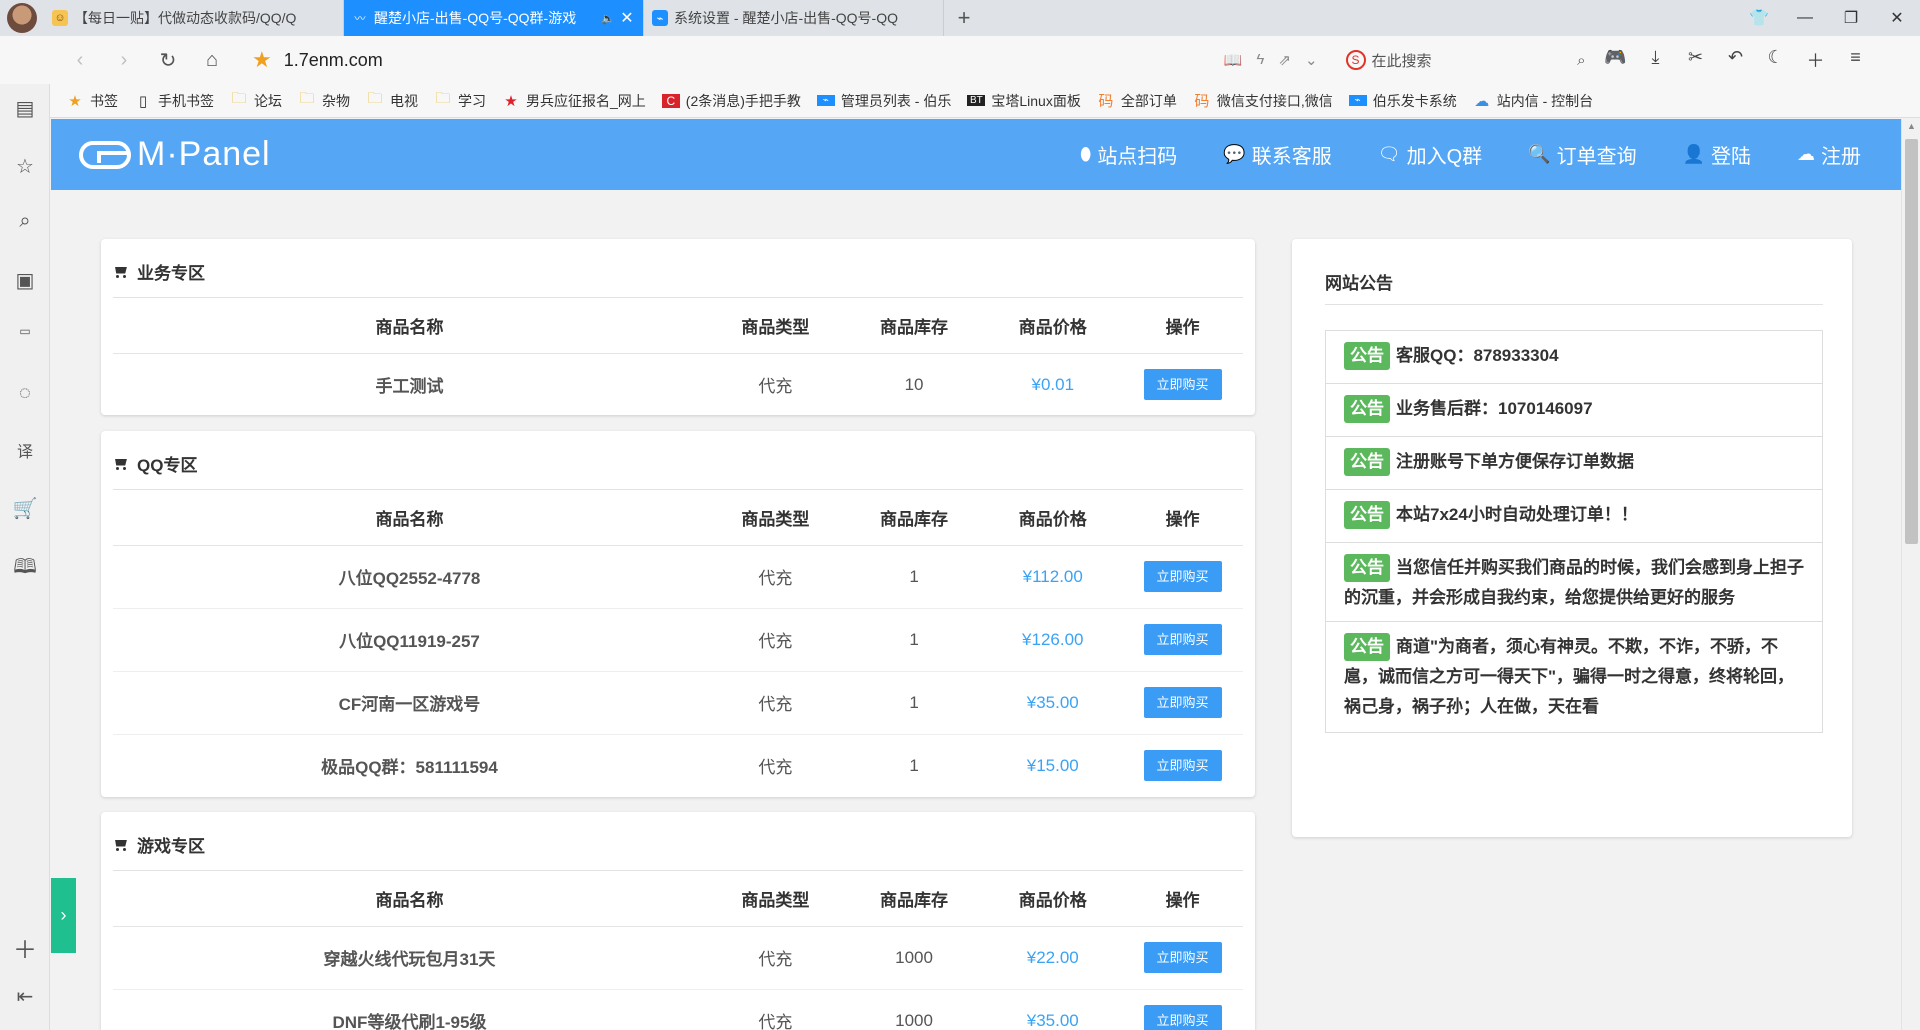  Describe the element at coordinates (25, 508) in the screenshot. I see `cart-icon: 🛒` at that location.